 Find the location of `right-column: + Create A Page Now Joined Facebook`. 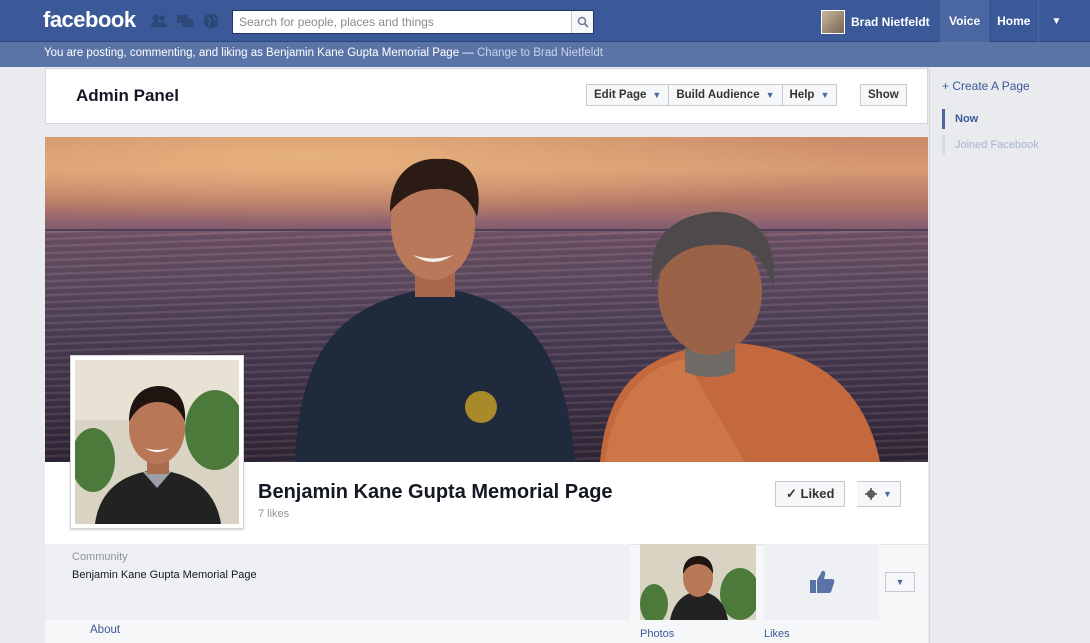

right-column: + Create A Page Now Joined Facebook is located at coordinates (1009, 355).